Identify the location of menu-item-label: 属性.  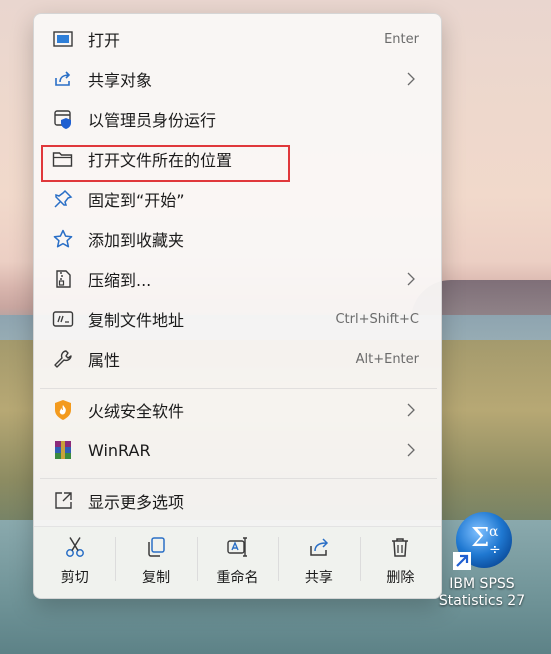
(104, 360).